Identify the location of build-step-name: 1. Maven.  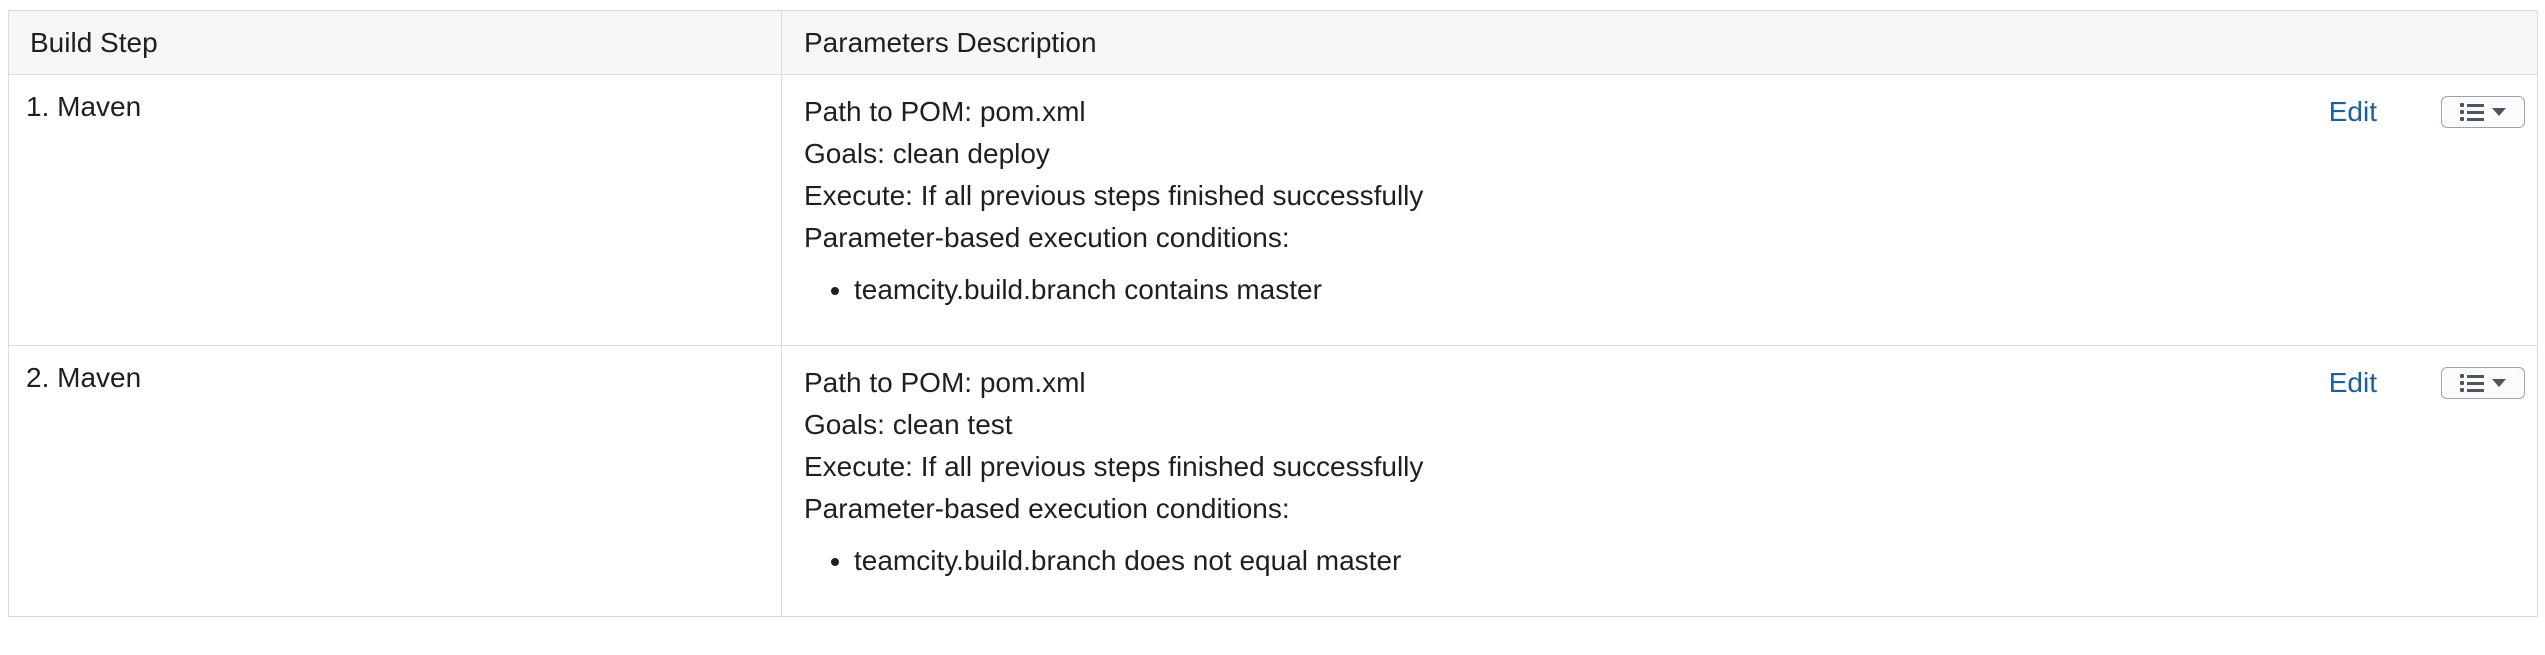
(395, 210).